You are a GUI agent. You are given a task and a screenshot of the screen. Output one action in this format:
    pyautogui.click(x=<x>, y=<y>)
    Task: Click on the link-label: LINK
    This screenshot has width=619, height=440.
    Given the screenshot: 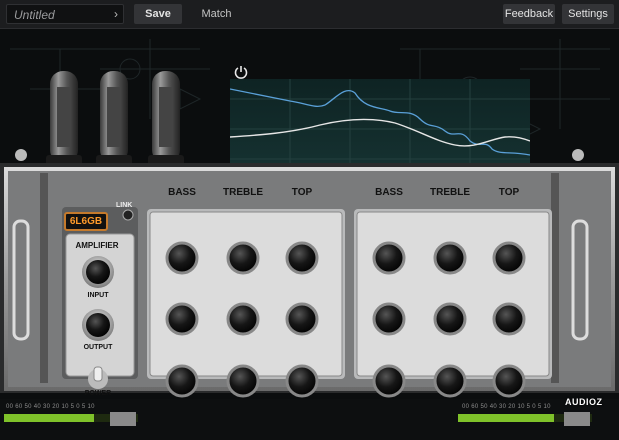 What is the action you would take?
    pyautogui.click(x=124, y=205)
    